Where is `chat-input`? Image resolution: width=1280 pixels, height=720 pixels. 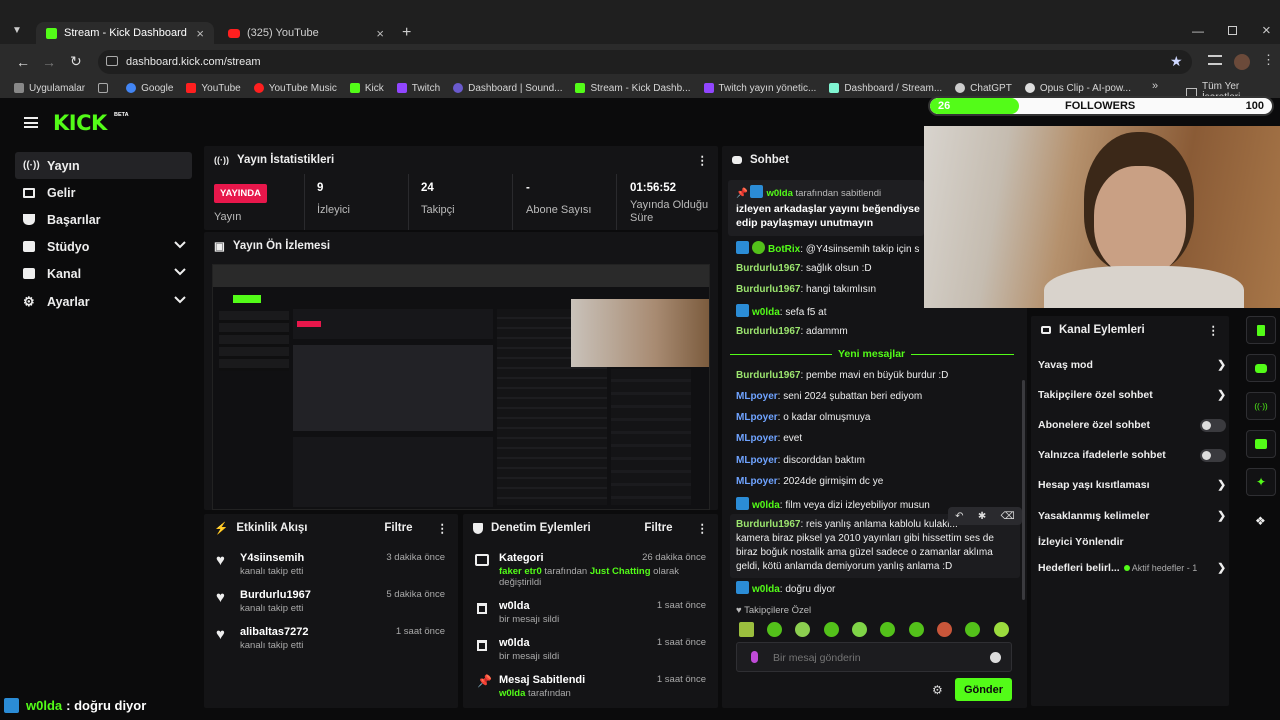
chat-input is located at coordinates (874, 657).